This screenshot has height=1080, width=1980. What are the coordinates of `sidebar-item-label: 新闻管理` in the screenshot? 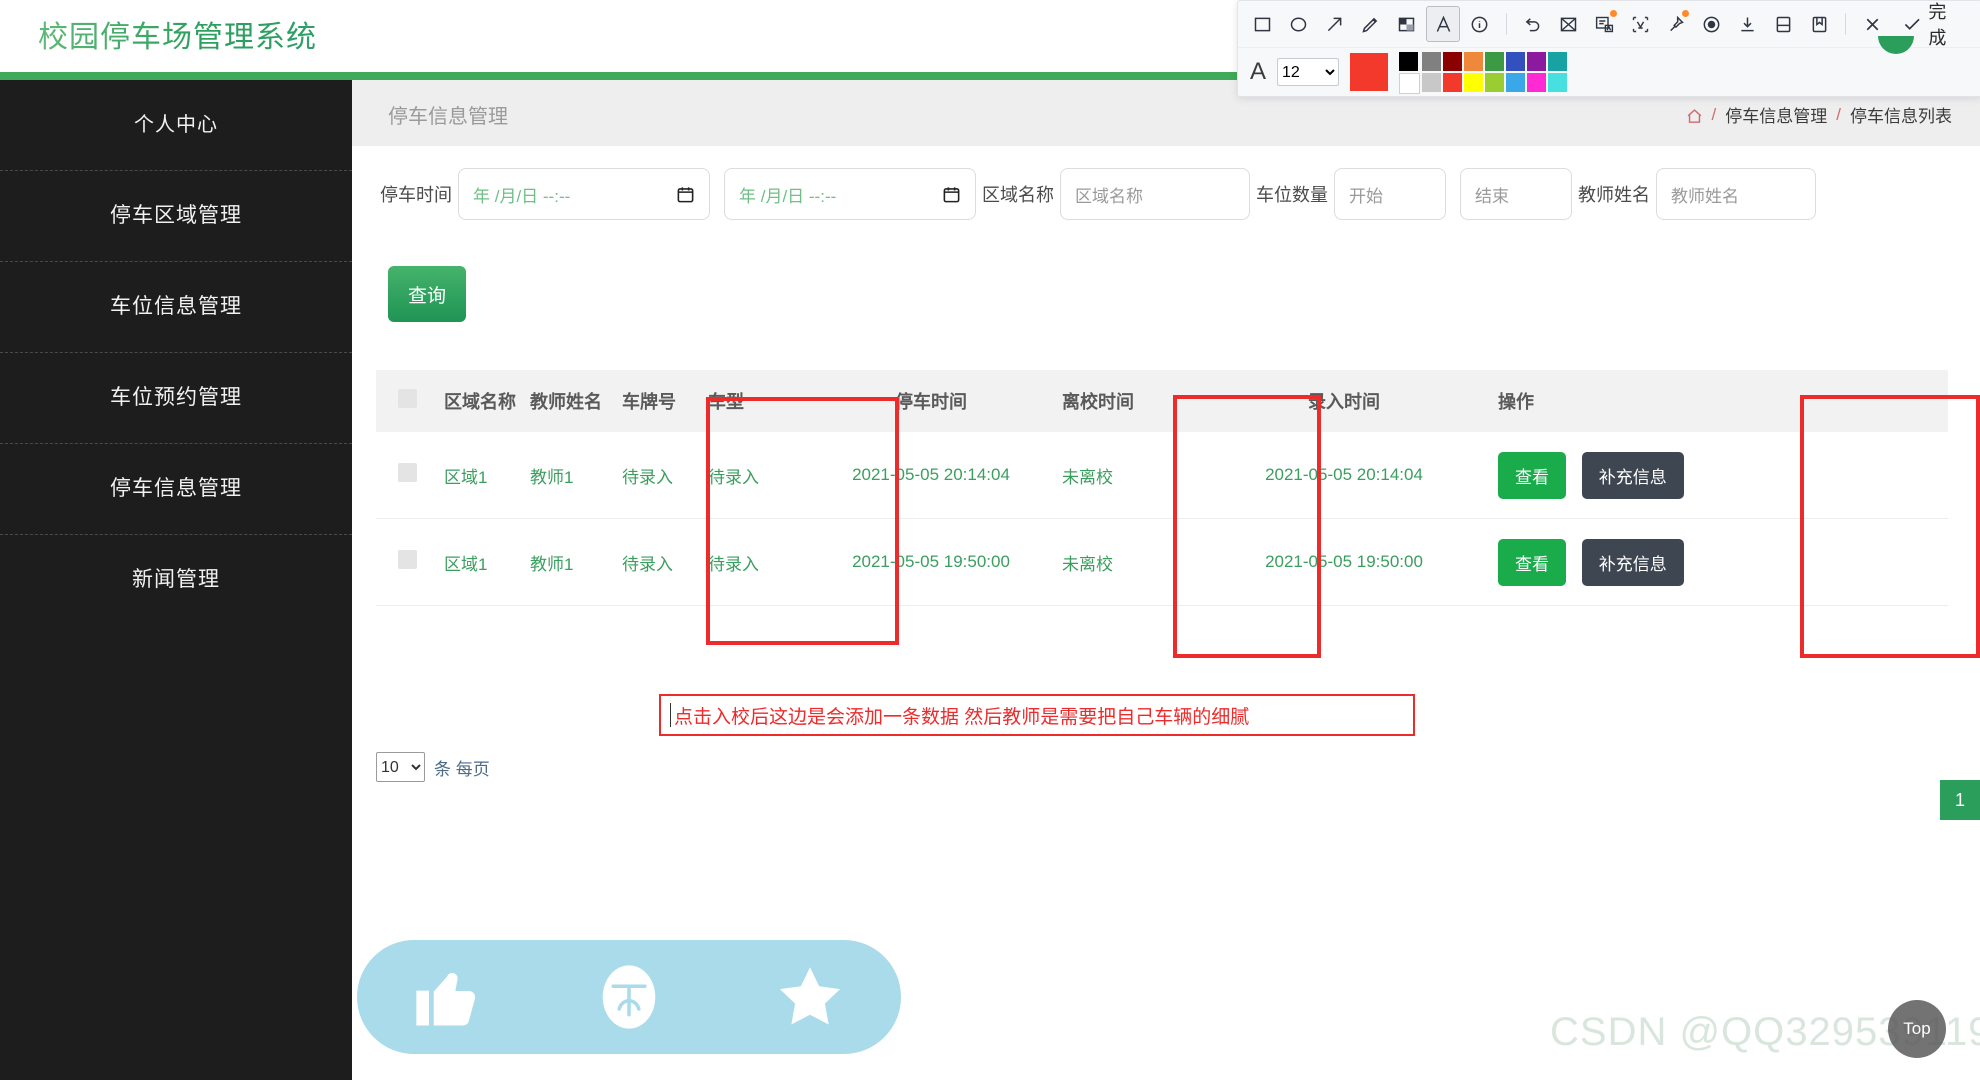 It's located at (176, 579).